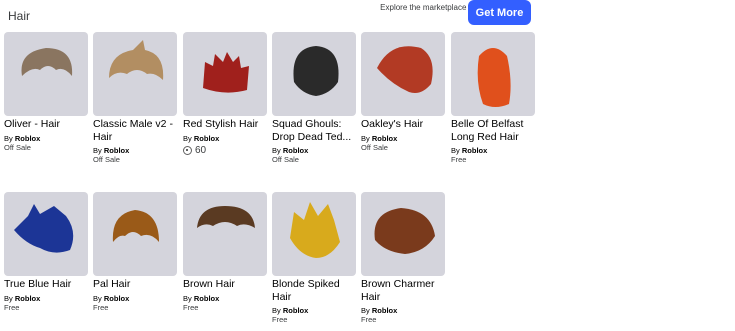  What do you see at coordinates (135, 226) in the screenshot?
I see `hair-pal-icon` at bounding box center [135, 226].